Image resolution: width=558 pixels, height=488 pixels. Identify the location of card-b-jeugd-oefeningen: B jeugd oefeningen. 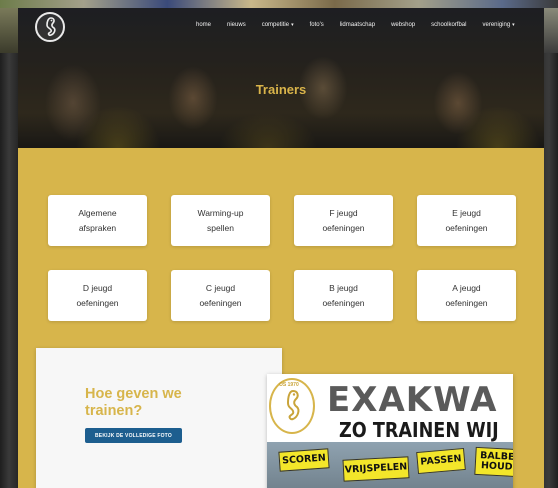
(343, 295).